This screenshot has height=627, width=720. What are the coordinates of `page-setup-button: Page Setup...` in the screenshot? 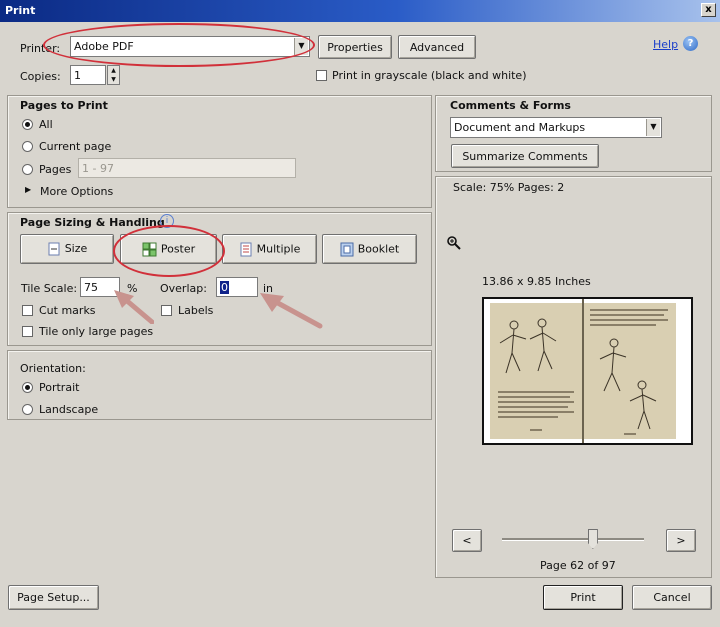 It's located at (53, 597).